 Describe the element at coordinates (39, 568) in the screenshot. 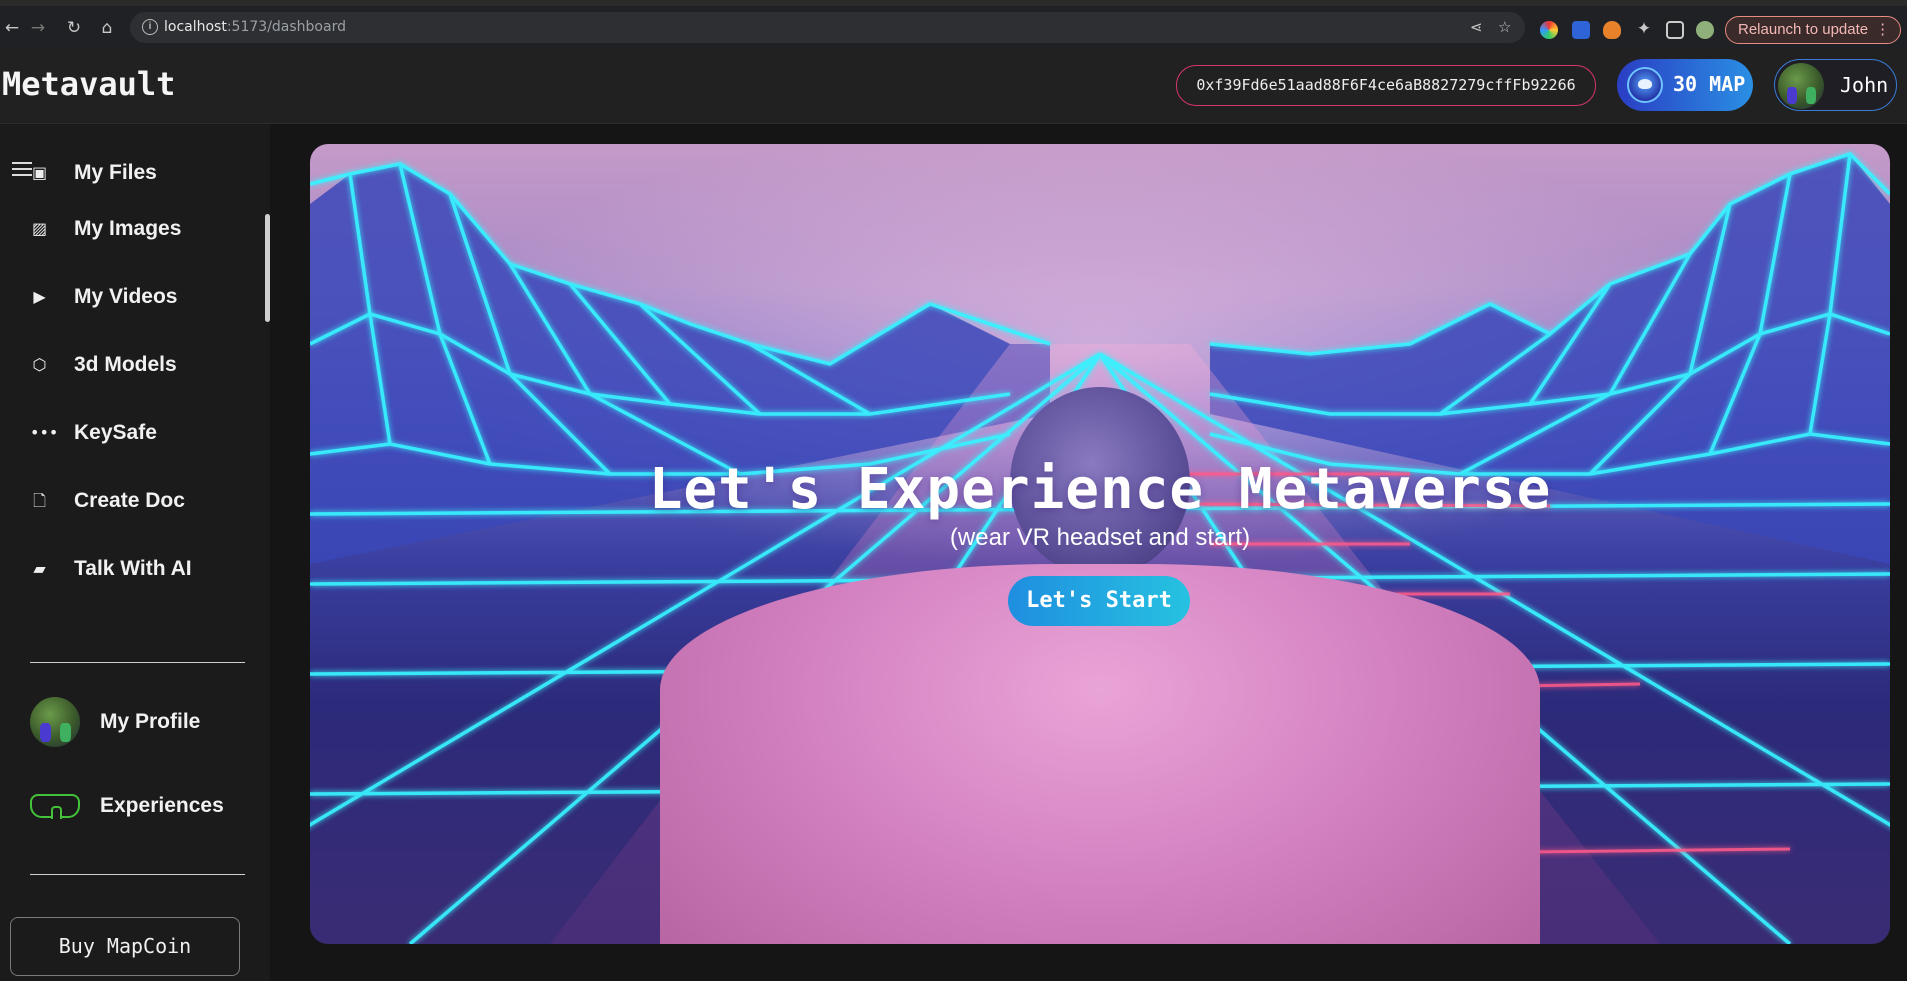

I see `chat-icon: ▰` at that location.